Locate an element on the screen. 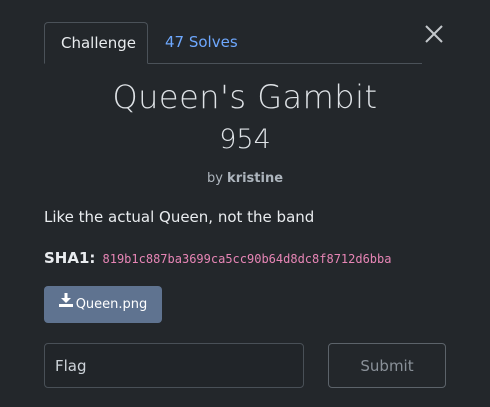 The height and width of the screenshot is (407, 490). flag-input is located at coordinates (174, 365).